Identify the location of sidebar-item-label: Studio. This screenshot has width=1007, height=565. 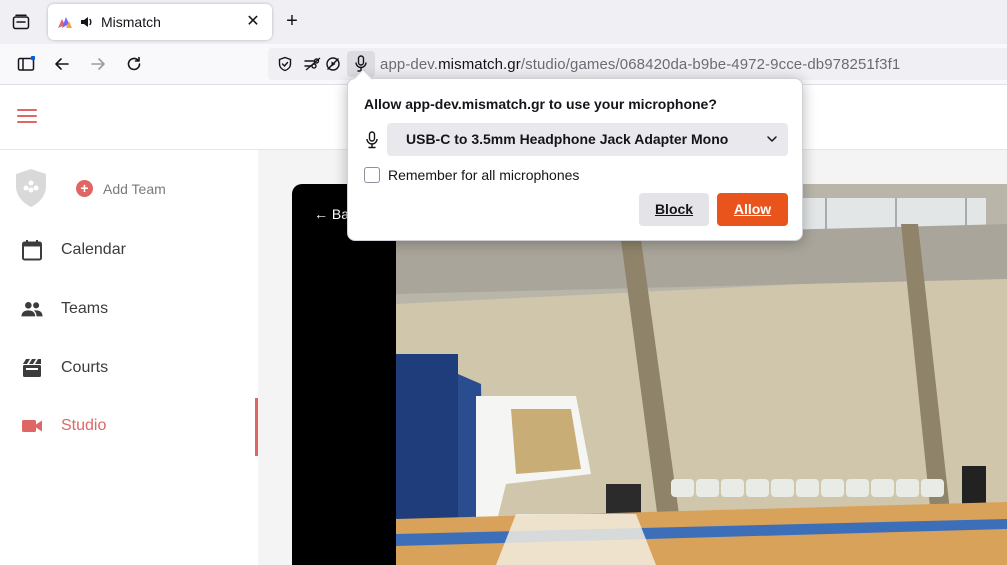
(84, 425).